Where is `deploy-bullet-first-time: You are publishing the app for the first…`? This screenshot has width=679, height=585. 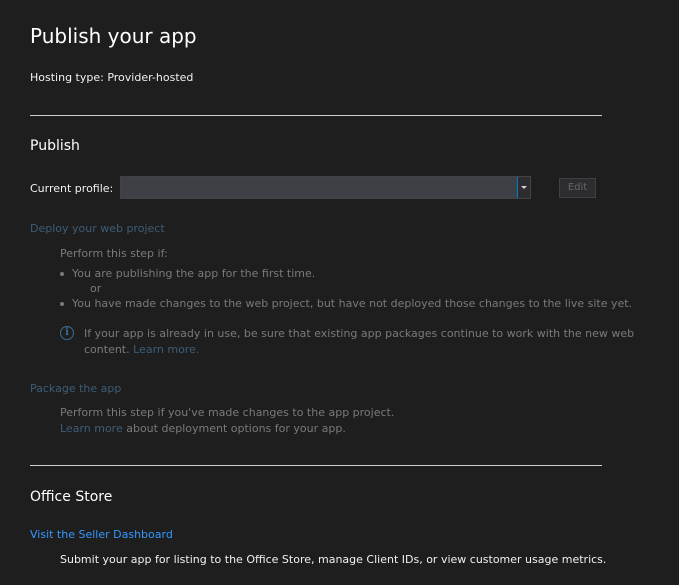 deploy-bullet-first-time: You are publishing the app for the first… is located at coordinates (194, 273).